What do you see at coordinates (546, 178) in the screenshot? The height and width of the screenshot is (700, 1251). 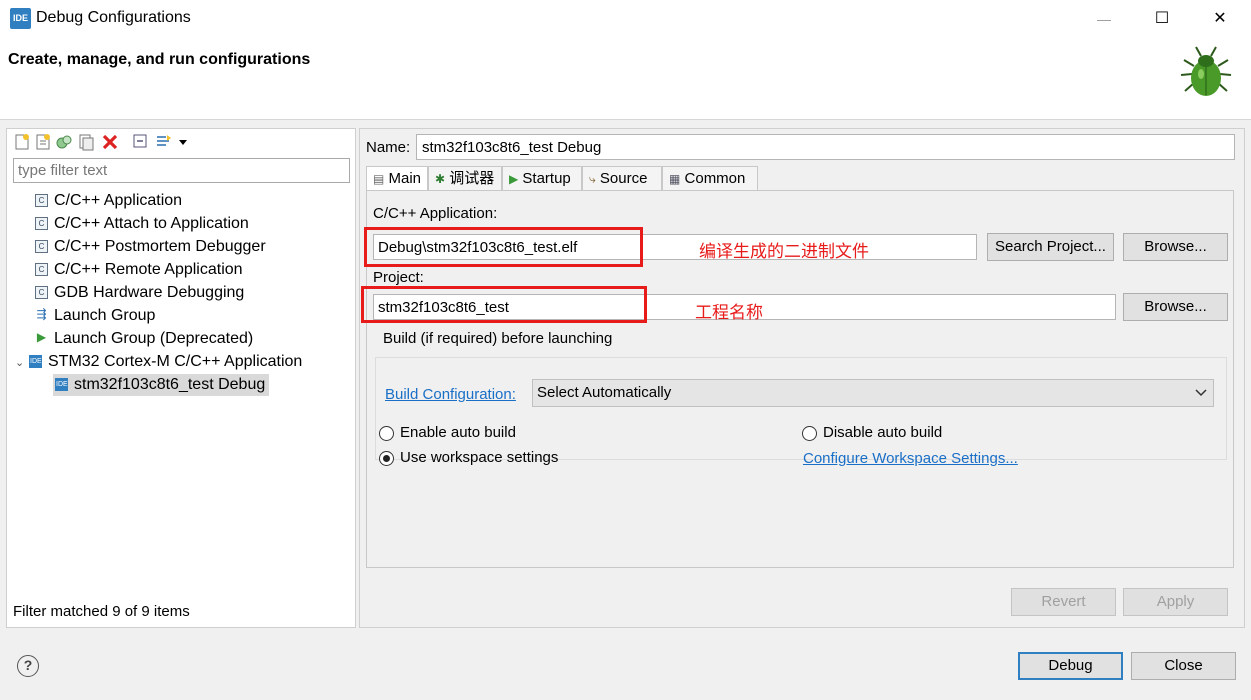 I see `tab-label: Startup` at bounding box center [546, 178].